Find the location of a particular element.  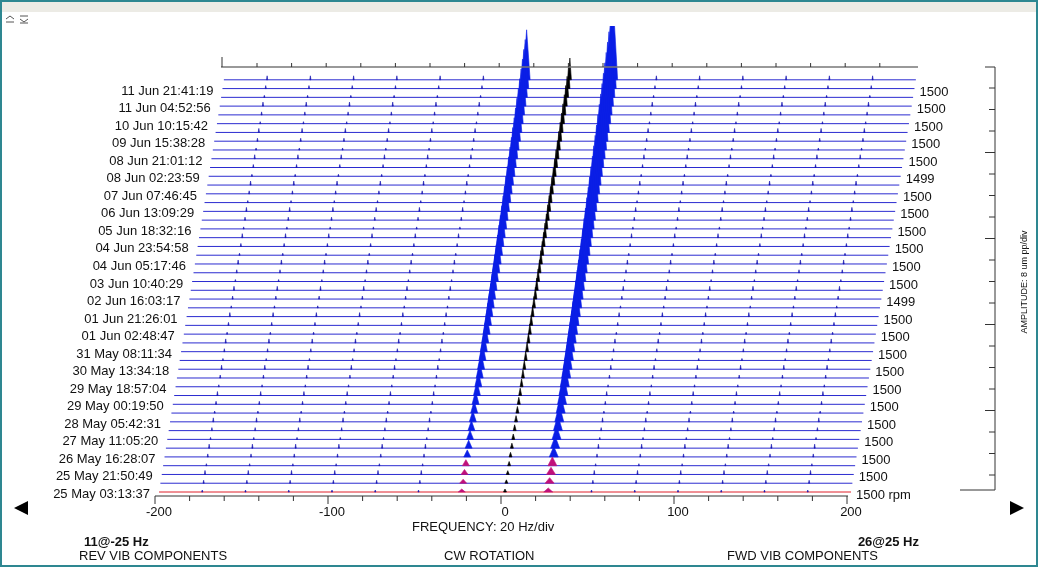

timestamp-label: 07 Jun 07:46:45 is located at coordinates (150, 195).